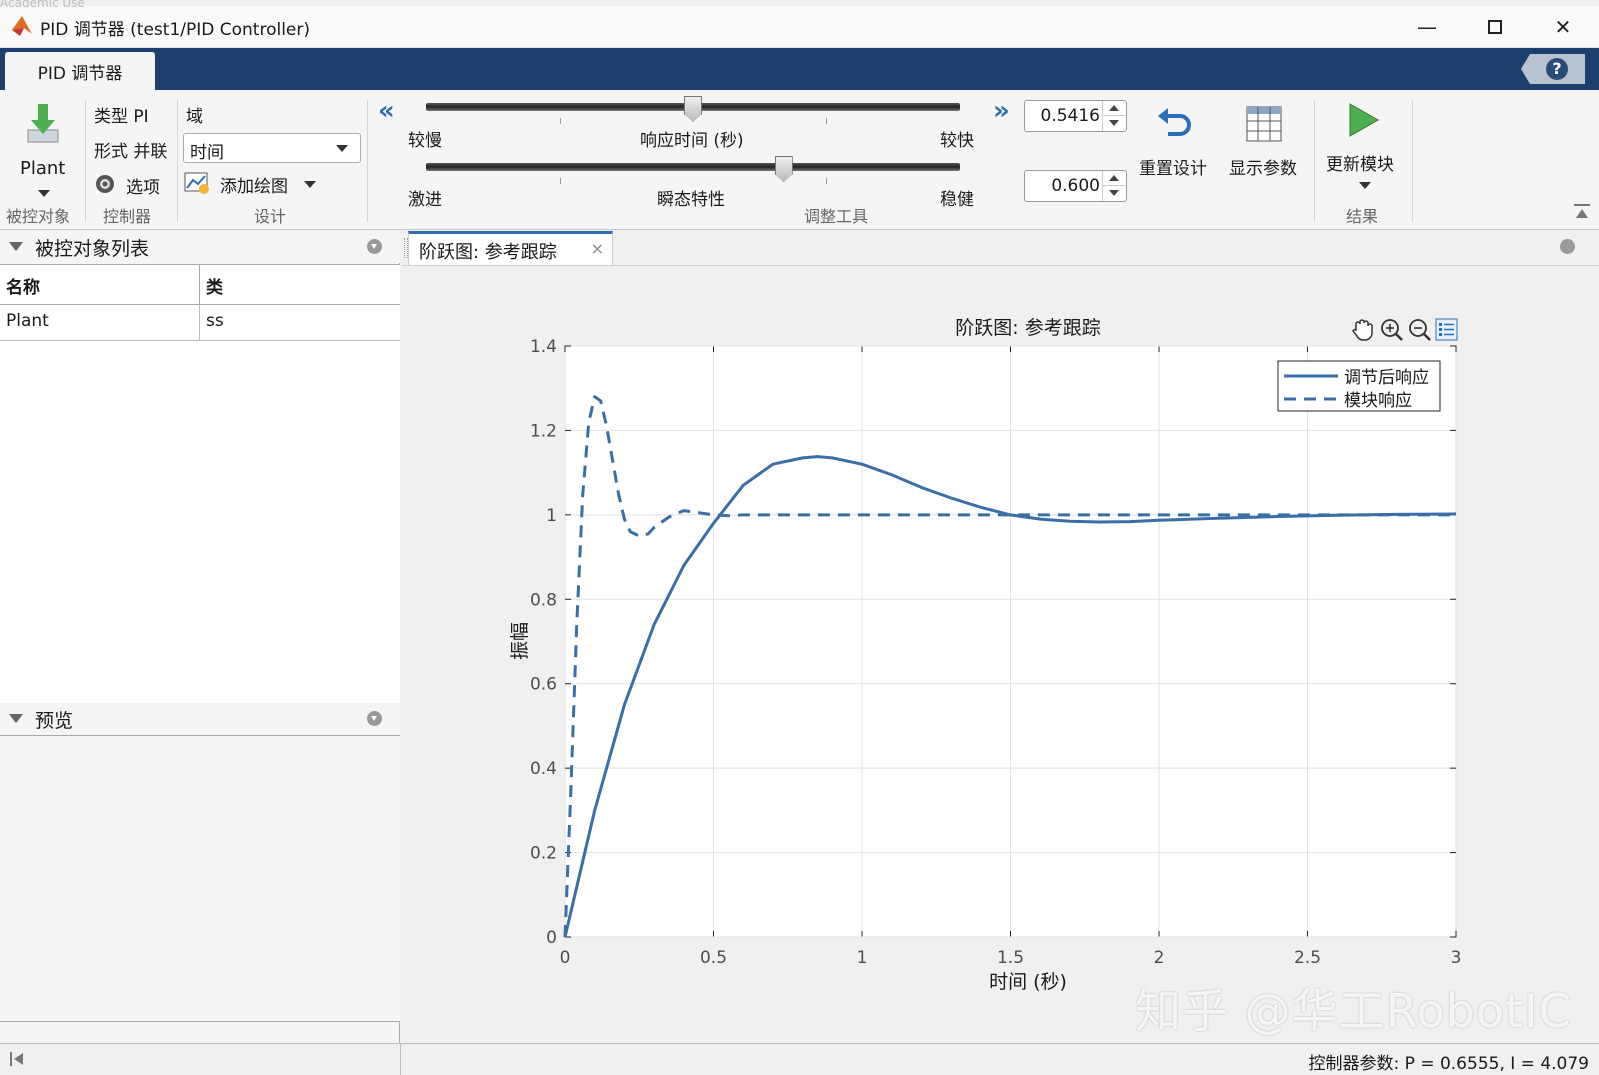 The height and width of the screenshot is (1075, 1599). Describe the element at coordinates (17, 1059) in the screenshot. I see `collapse-left-icon` at that location.